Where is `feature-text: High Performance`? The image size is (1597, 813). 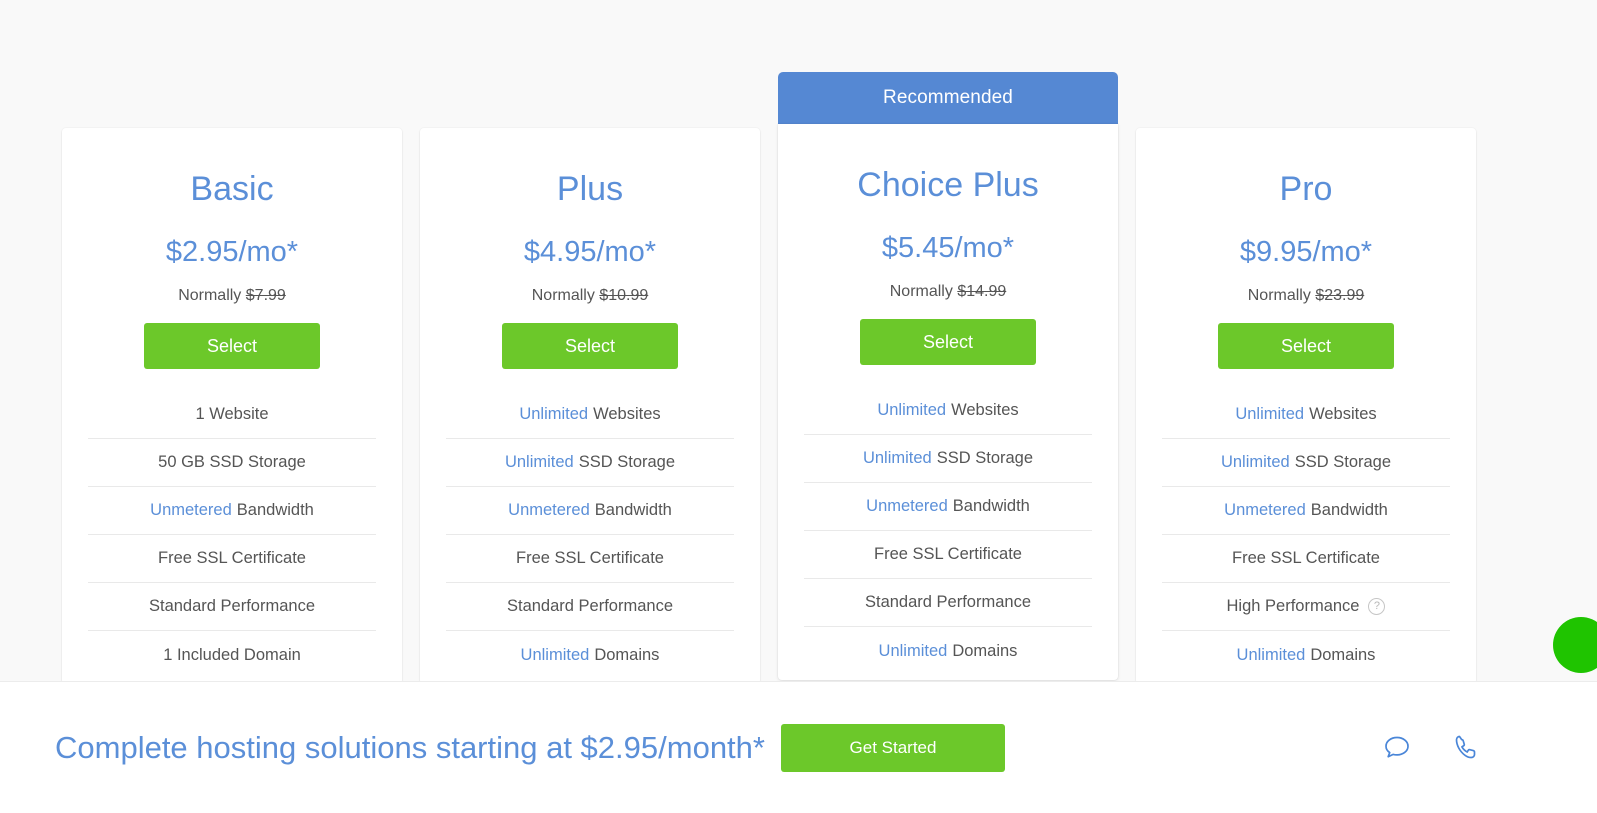 feature-text: High Performance is located at coordinates (1293, 606).